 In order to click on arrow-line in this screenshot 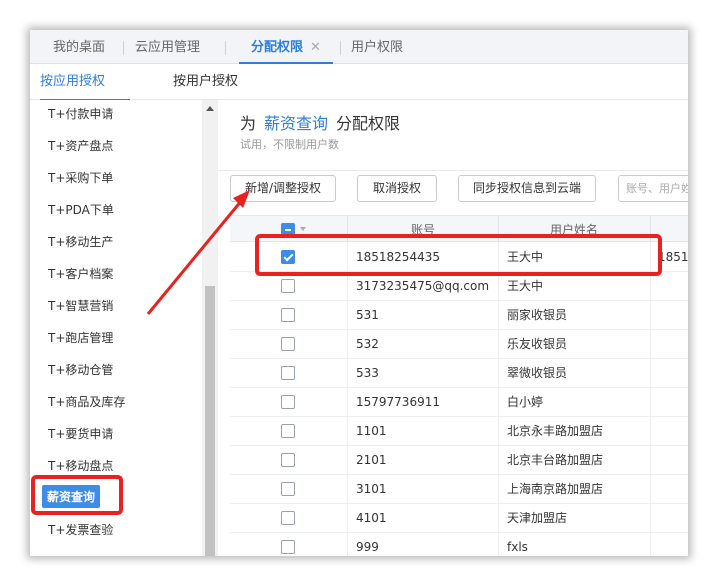, I will do `click(195, 257)`.